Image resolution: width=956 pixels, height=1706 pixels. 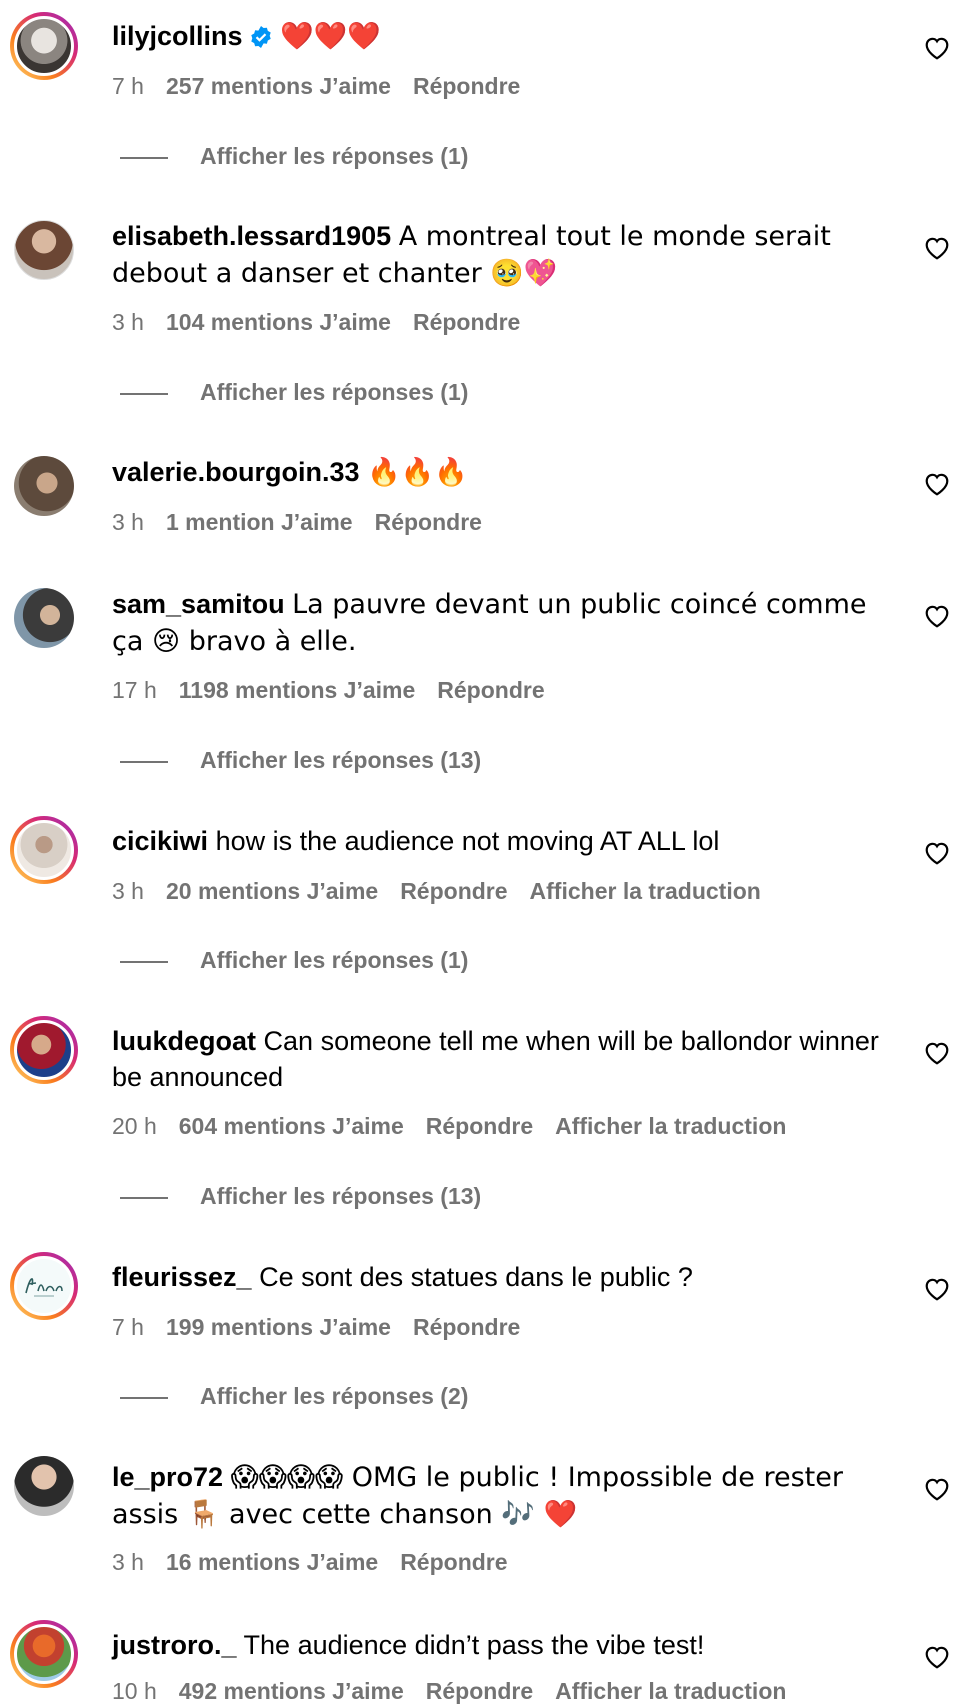 I want to click on comment-body: valerie.bourgoin.33 🔥🔥🔥, so click(x=502, y=472).